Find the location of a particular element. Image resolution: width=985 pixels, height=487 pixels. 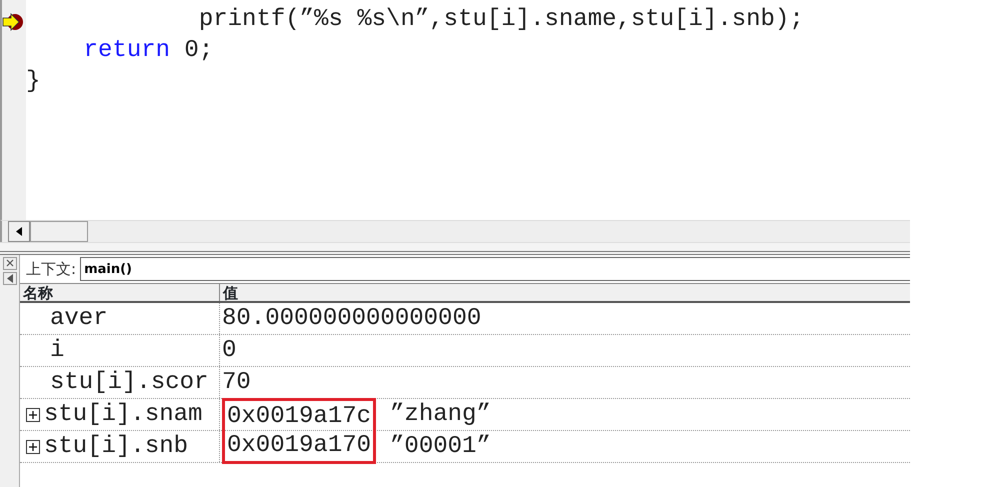

highlighted-value: 0x0019a170 is located at coordinates (299, 447).